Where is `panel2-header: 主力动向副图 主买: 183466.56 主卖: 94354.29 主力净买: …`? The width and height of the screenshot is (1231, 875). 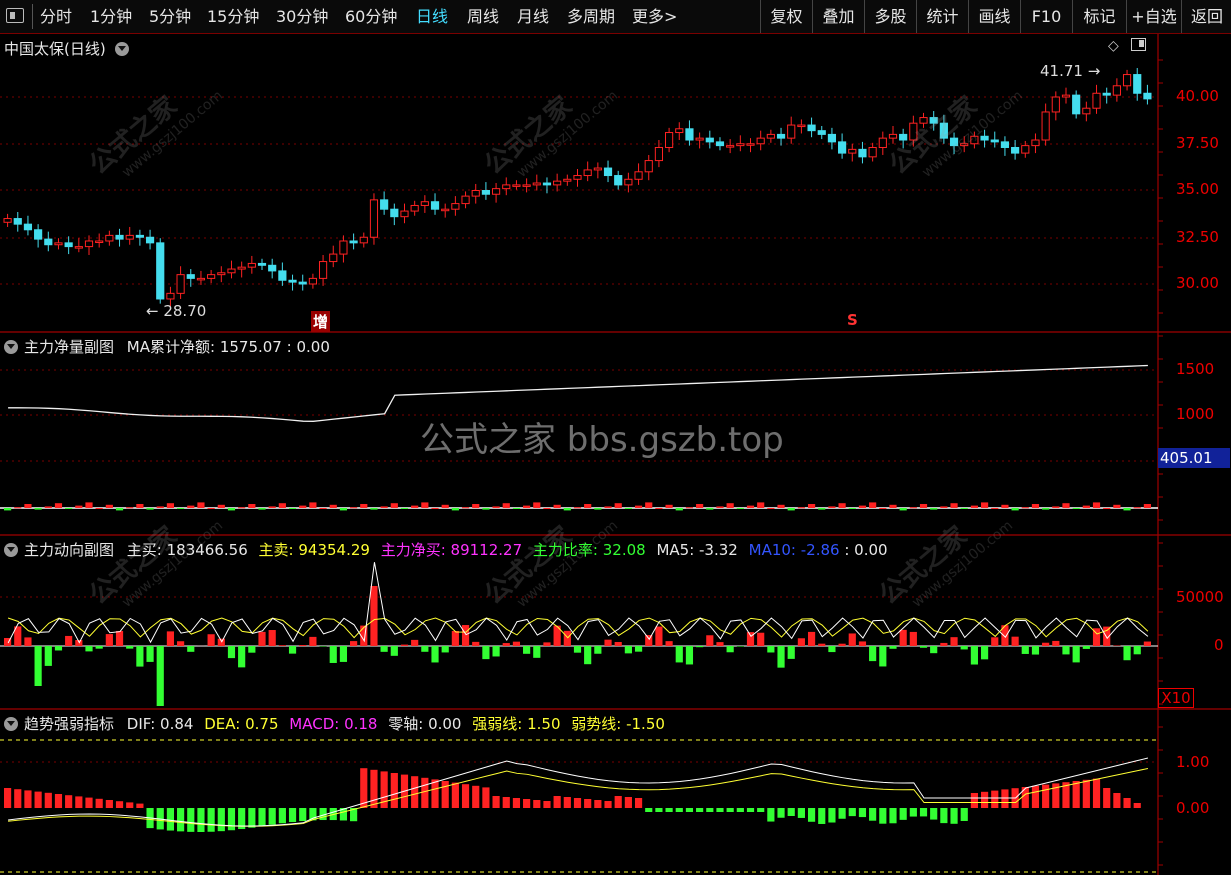
panel2-header: 主力动向副图 主买: 183466.56 主卖: 94354.29 主力净买: … is located at coordinates (446, 549).